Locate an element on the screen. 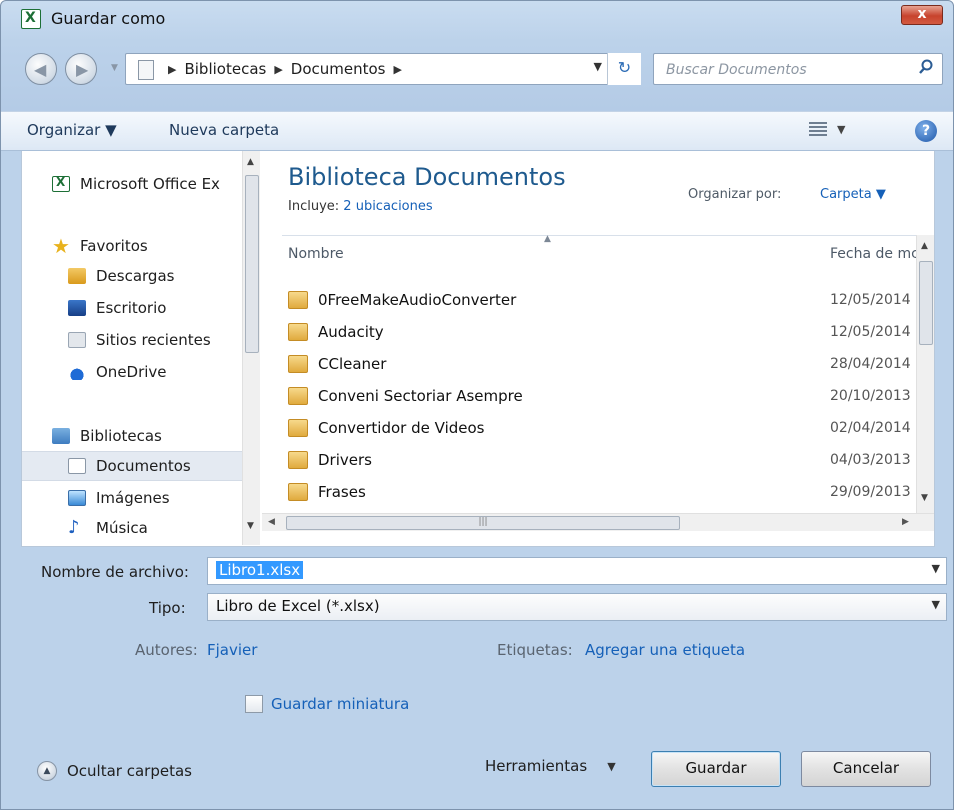 This screenshot has width=954, height=810. breadcrumb-item-documentos: Documentos is located at coordinates (338, 69).